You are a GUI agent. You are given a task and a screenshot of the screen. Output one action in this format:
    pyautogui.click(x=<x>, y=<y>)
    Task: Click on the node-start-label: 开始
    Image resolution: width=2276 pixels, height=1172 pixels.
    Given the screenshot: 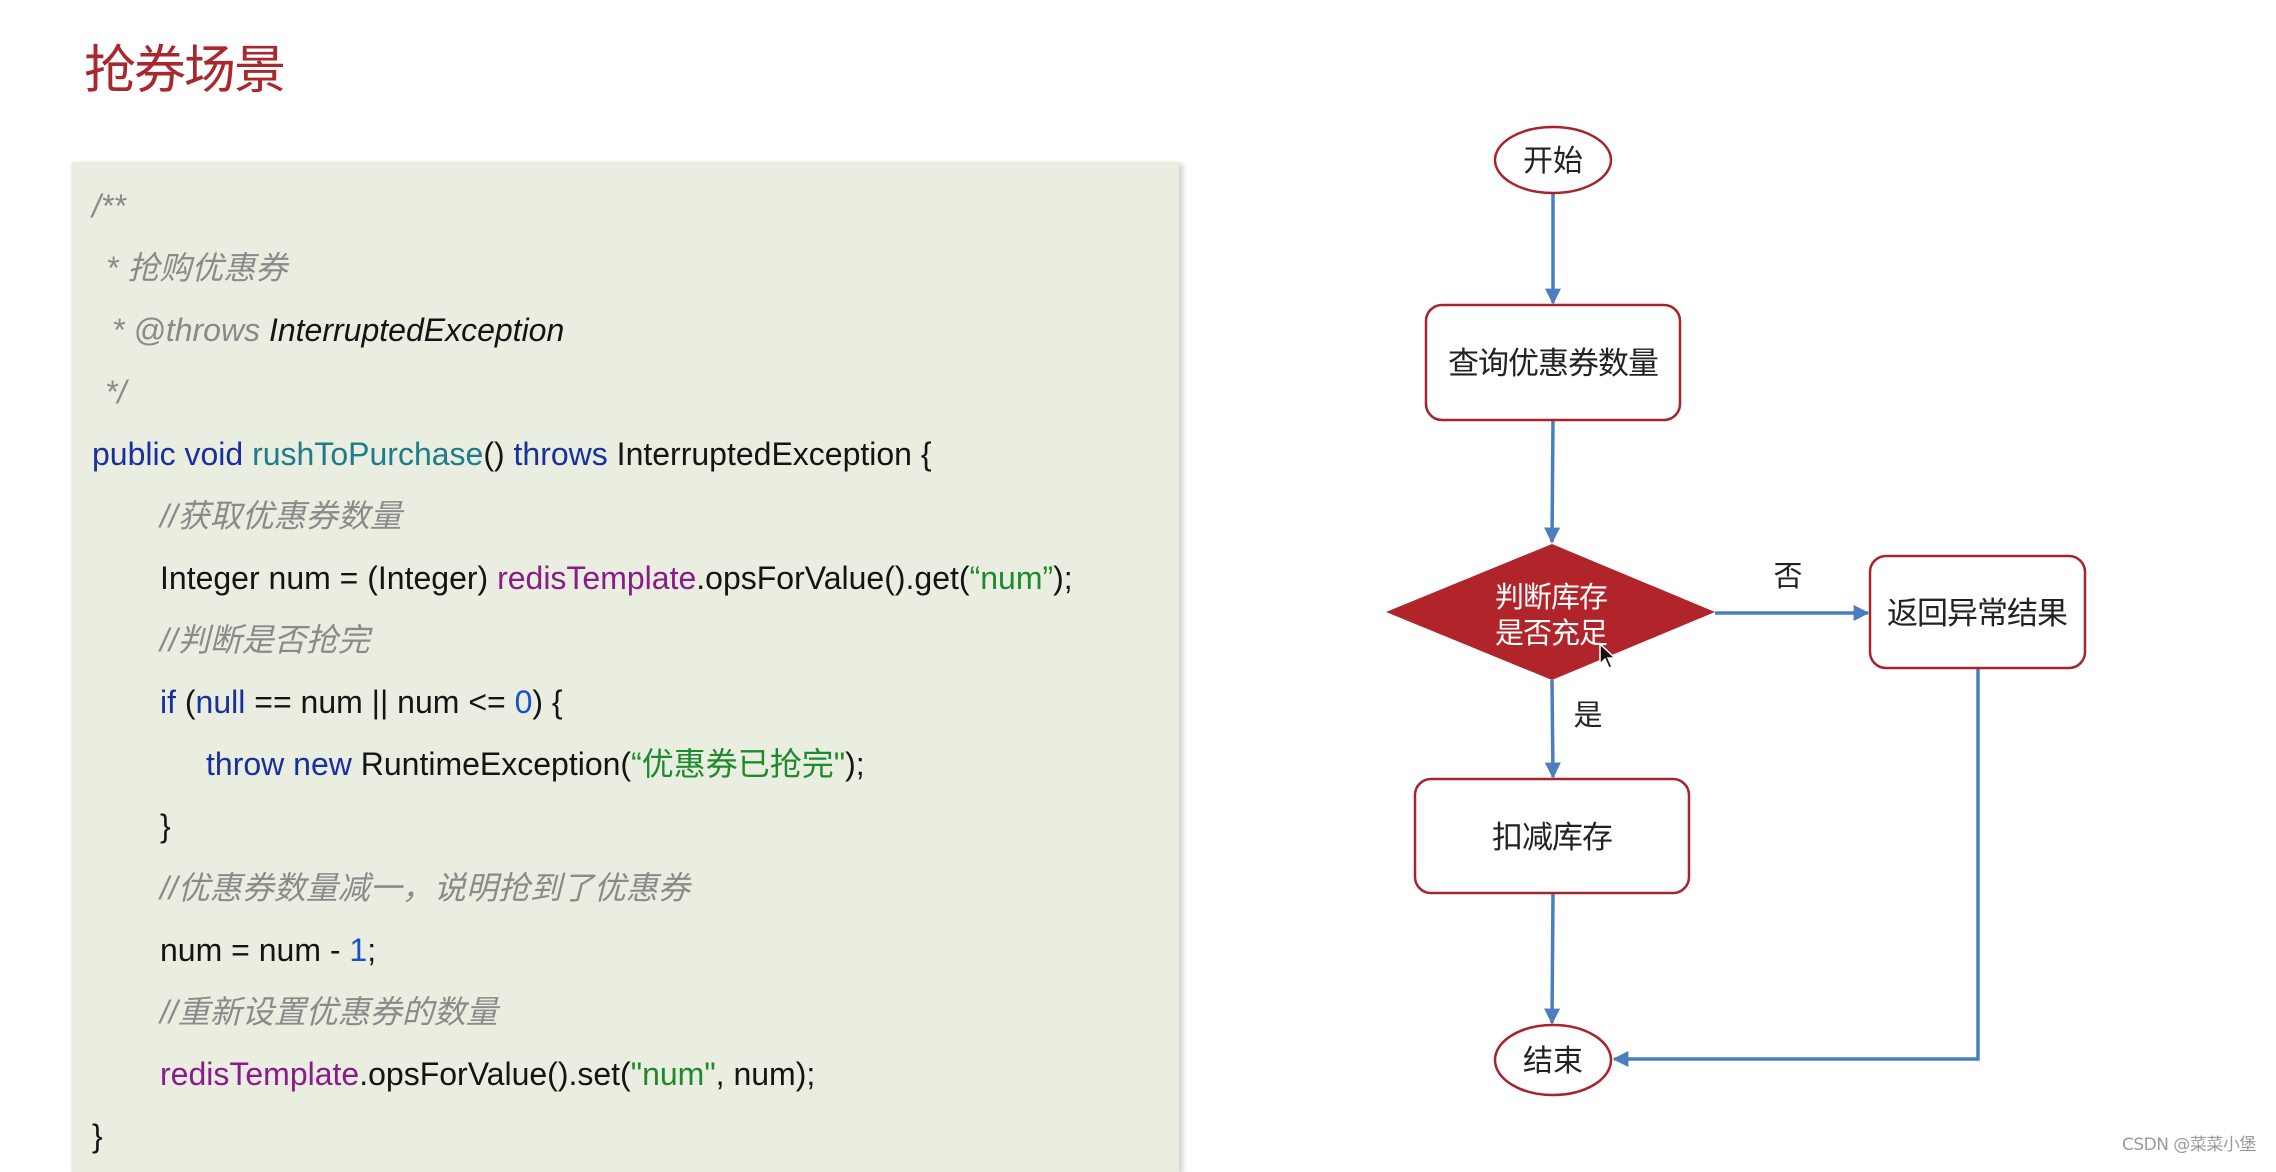 What is the action you would take?
    pyautogui.click(x=1553, y=161)
    